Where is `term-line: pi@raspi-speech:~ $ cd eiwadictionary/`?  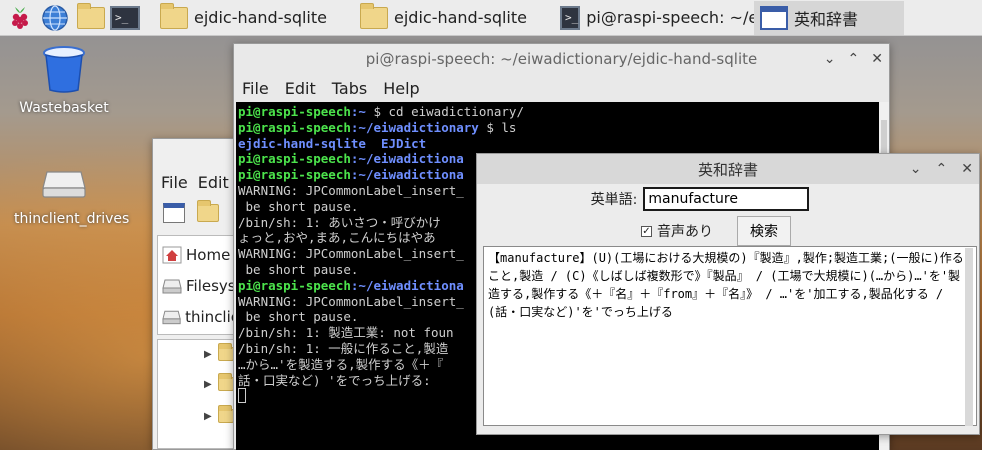
term-line: pi@raspi-speech:~ $ cd eiwadictionary/ is located at coordinates (381, 111).